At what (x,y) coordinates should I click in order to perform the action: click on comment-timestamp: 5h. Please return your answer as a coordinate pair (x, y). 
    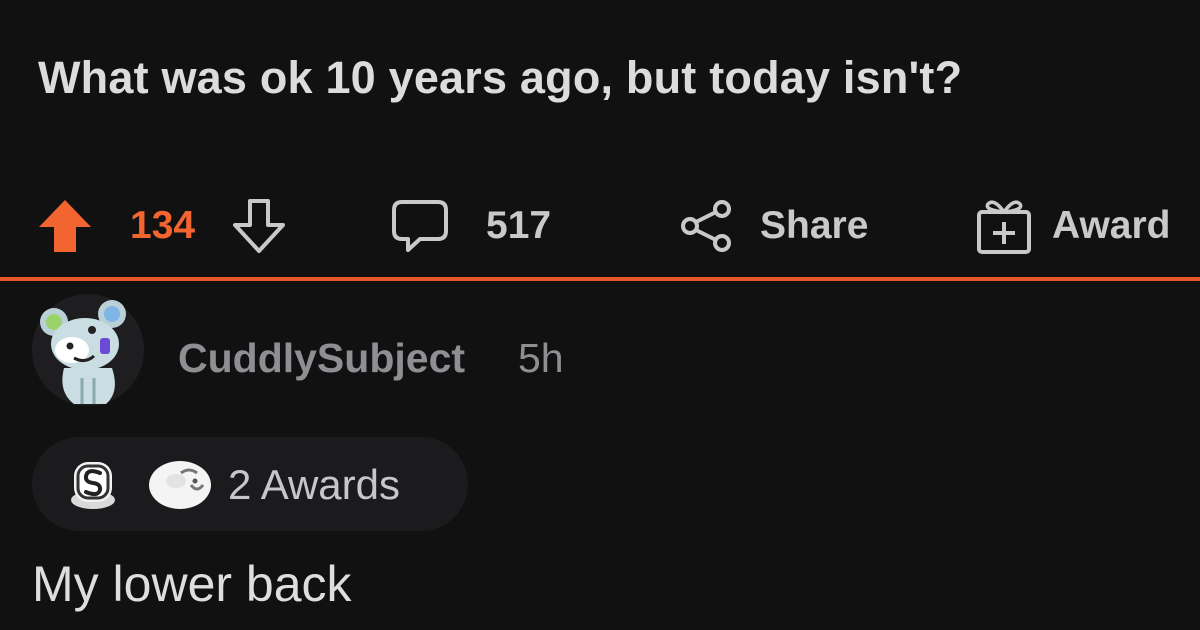
    Looking at the image, I should click on (541, 358).